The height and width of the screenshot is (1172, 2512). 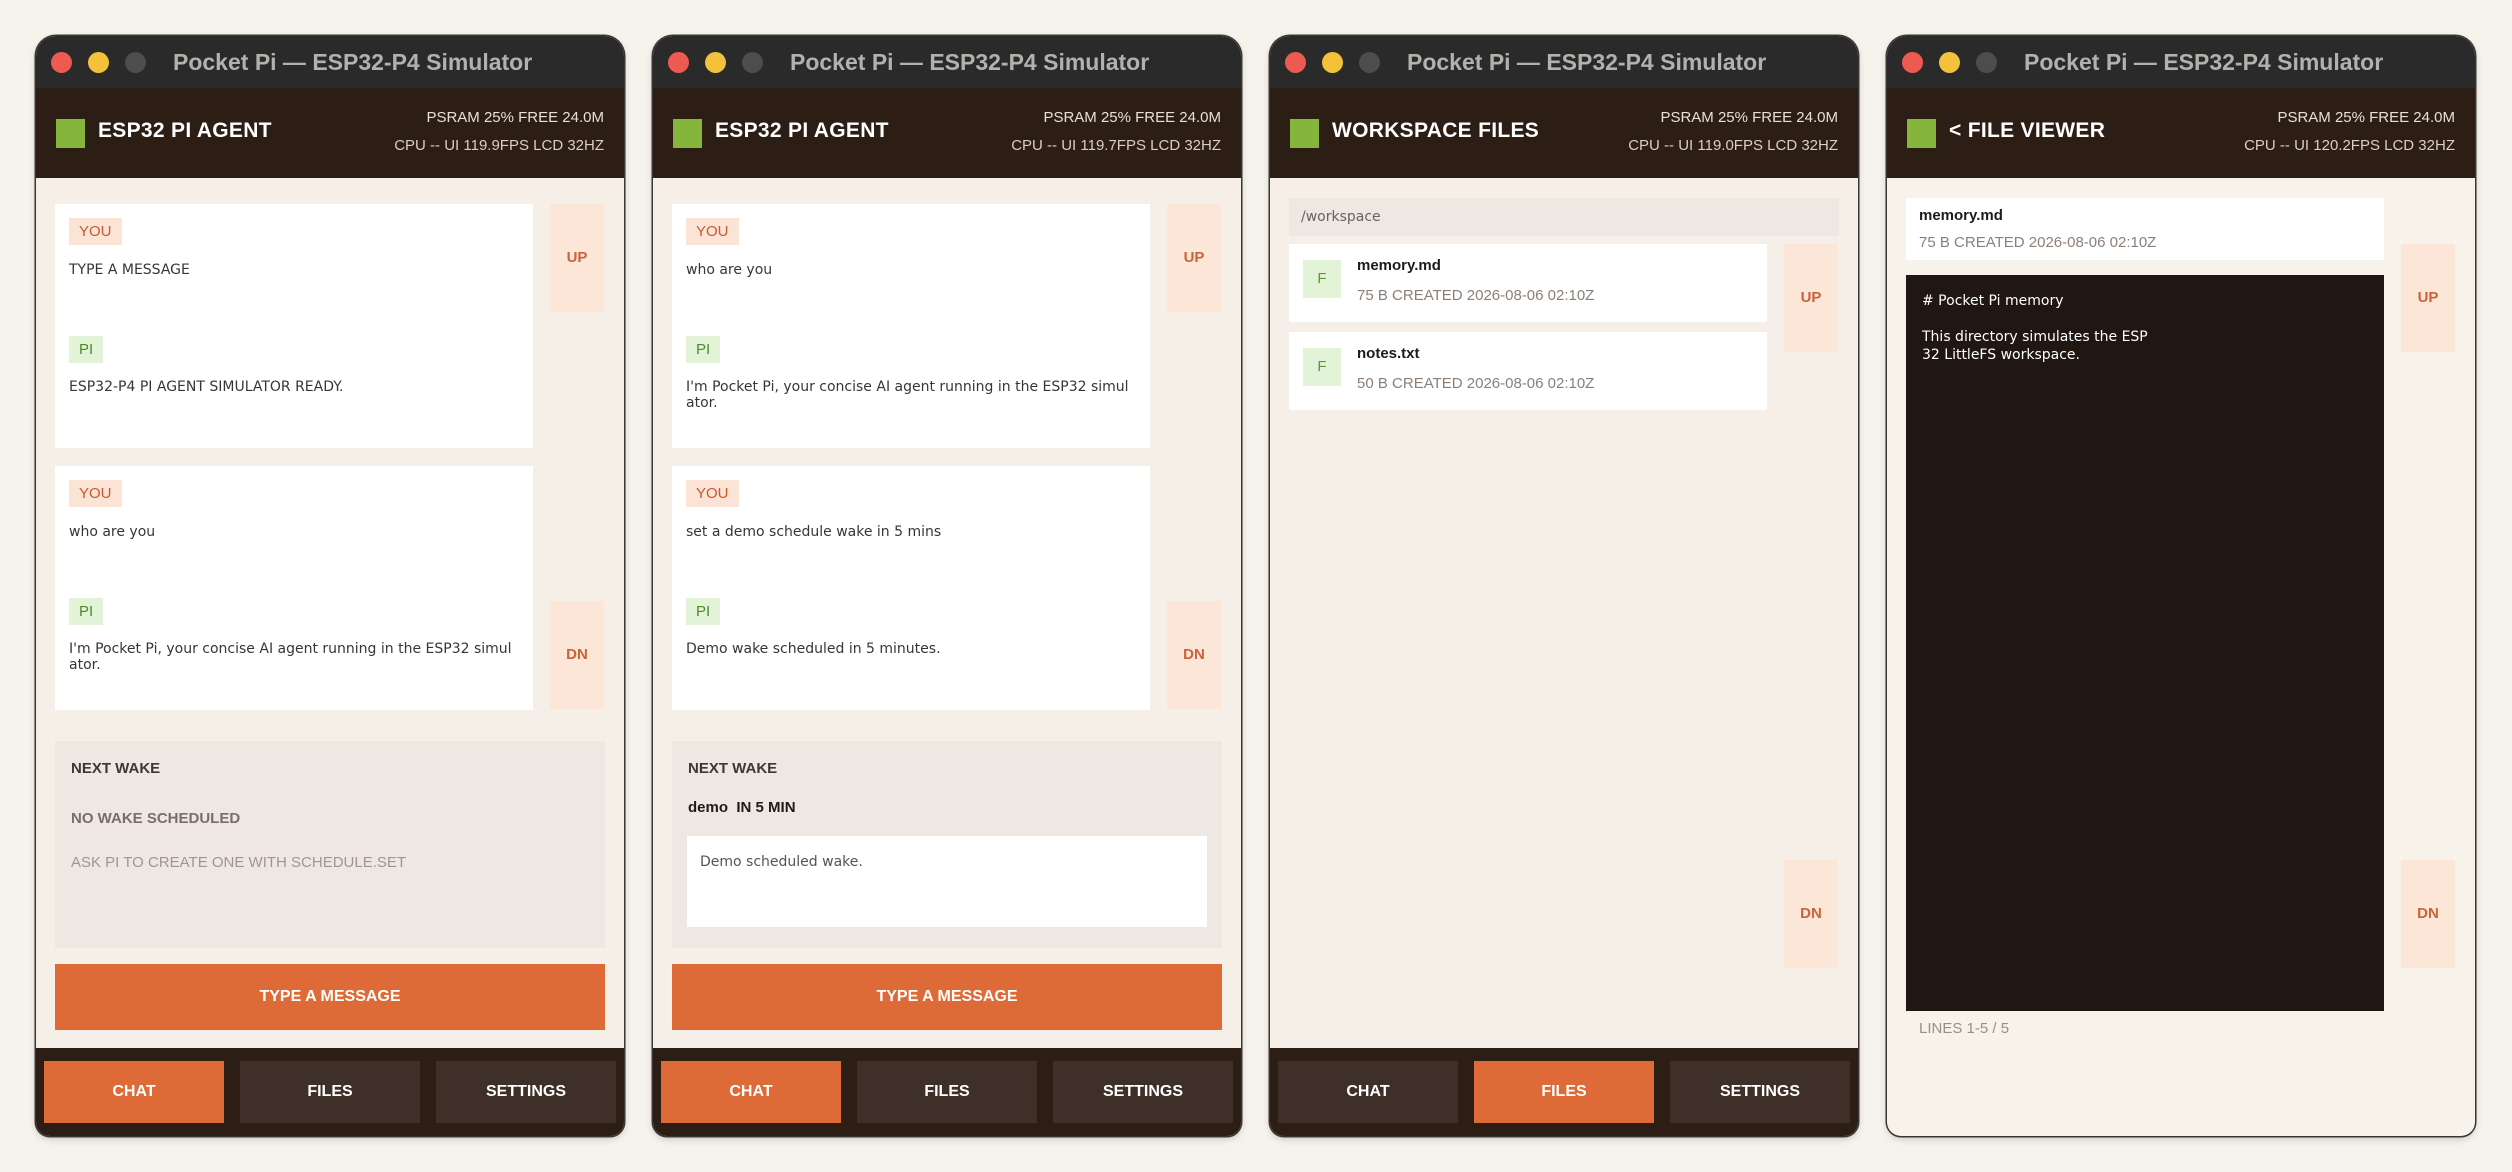 I want to click on back-button: < FILE VIEWER, so click(x=2027, y=131).